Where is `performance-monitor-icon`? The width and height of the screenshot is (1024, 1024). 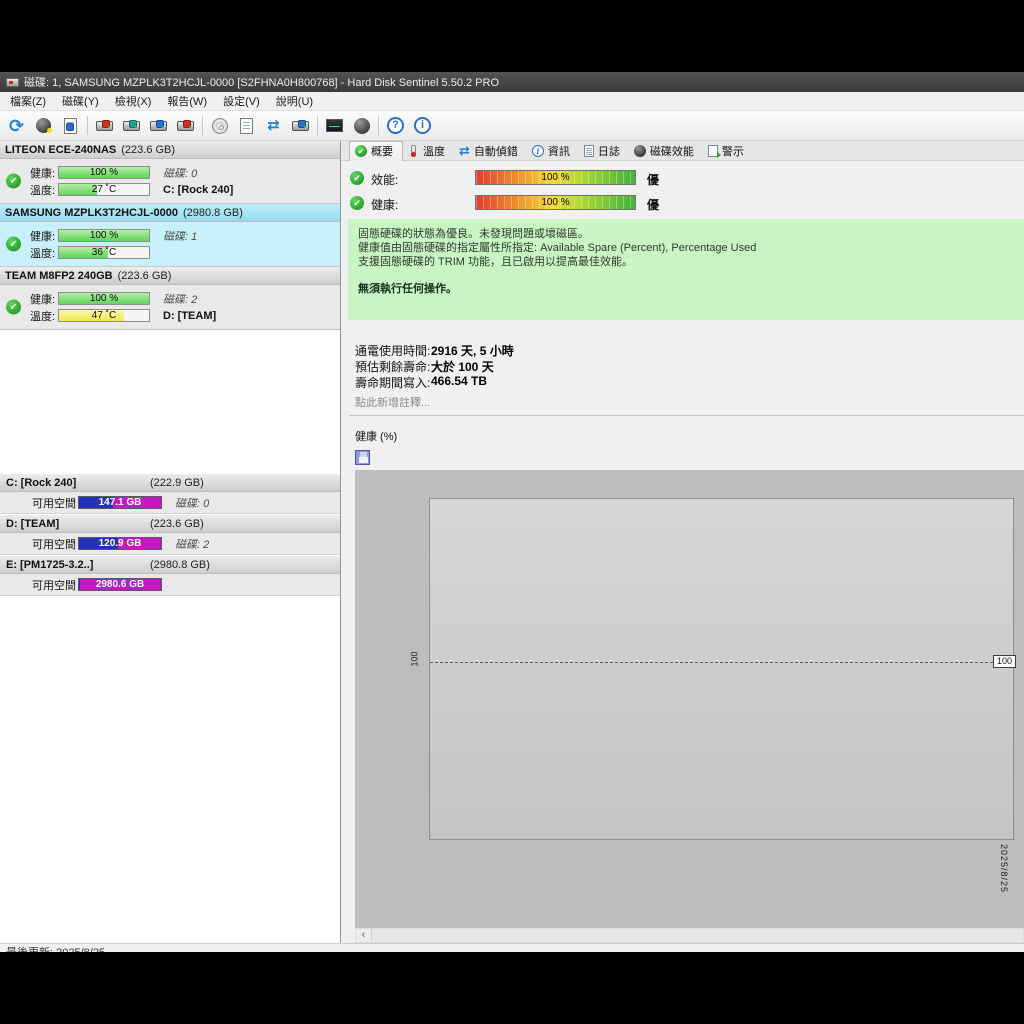 performance-monitor-icon is located at coordinates (334, 125).